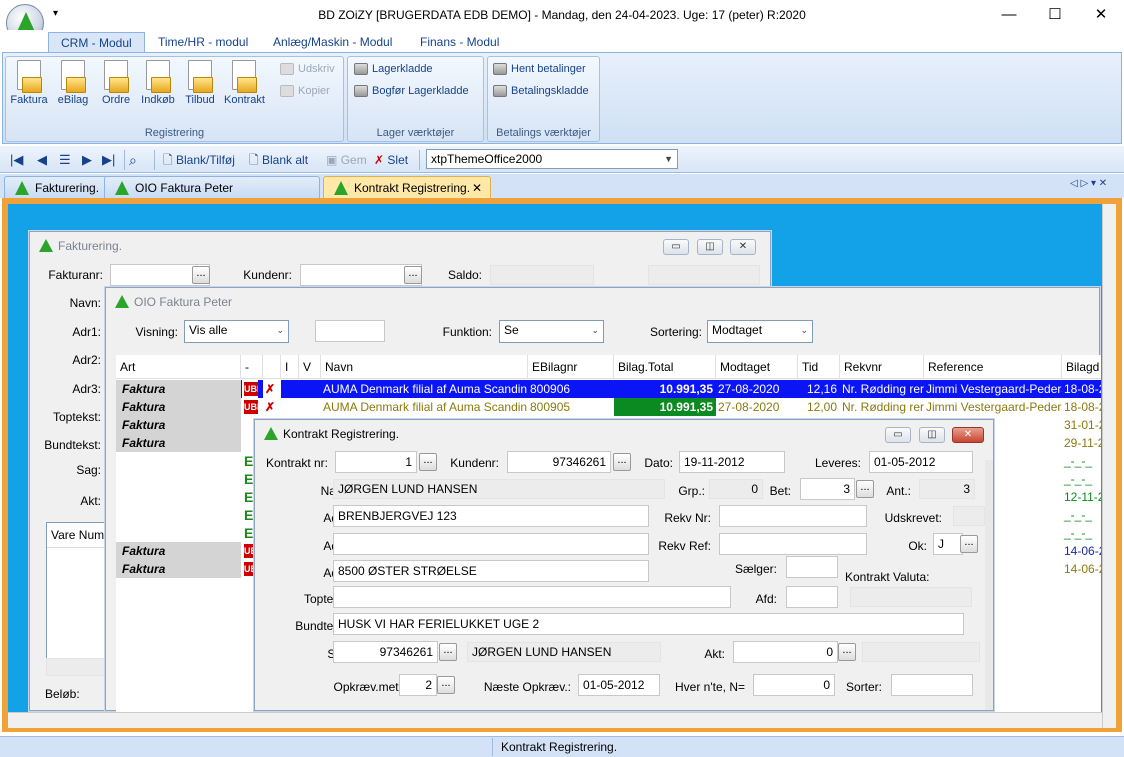 Image resolution: width=1124 pixels, height=757 pixels. Describe the element at coordinates (532, 597) in the screenshot. I see `toptekst-input` at that location.